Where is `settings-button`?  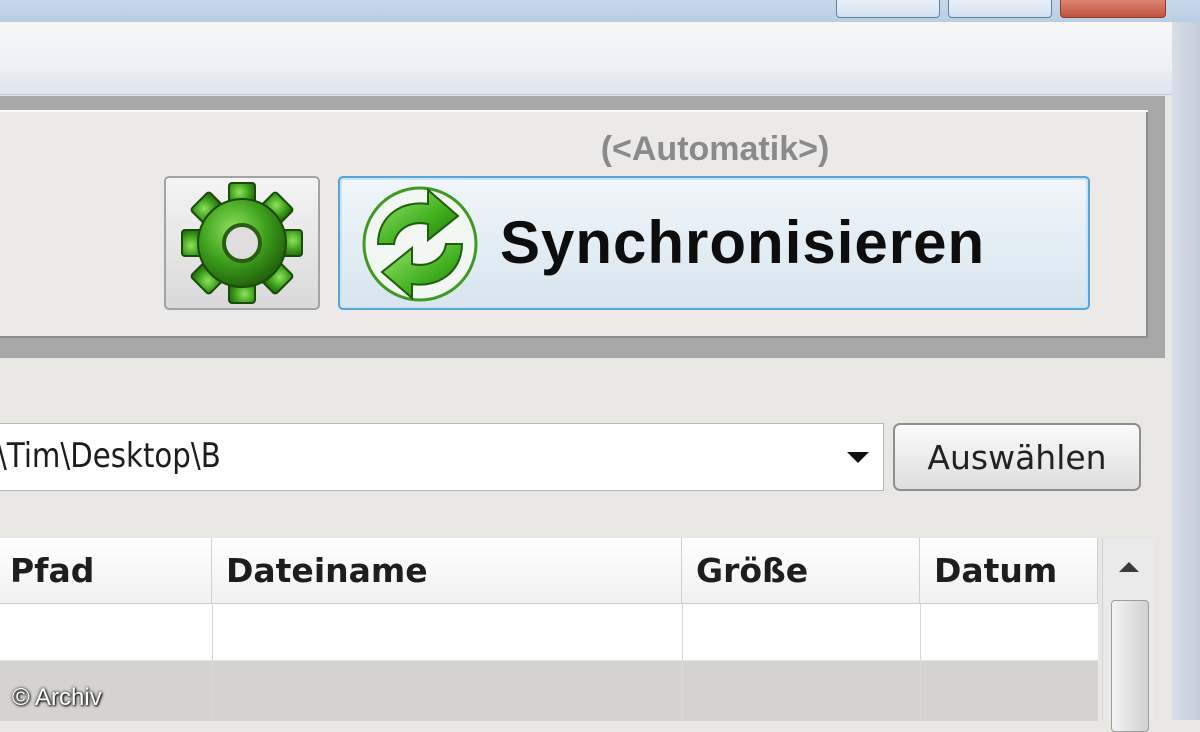
settings-button is located at coordinates (242, 243).